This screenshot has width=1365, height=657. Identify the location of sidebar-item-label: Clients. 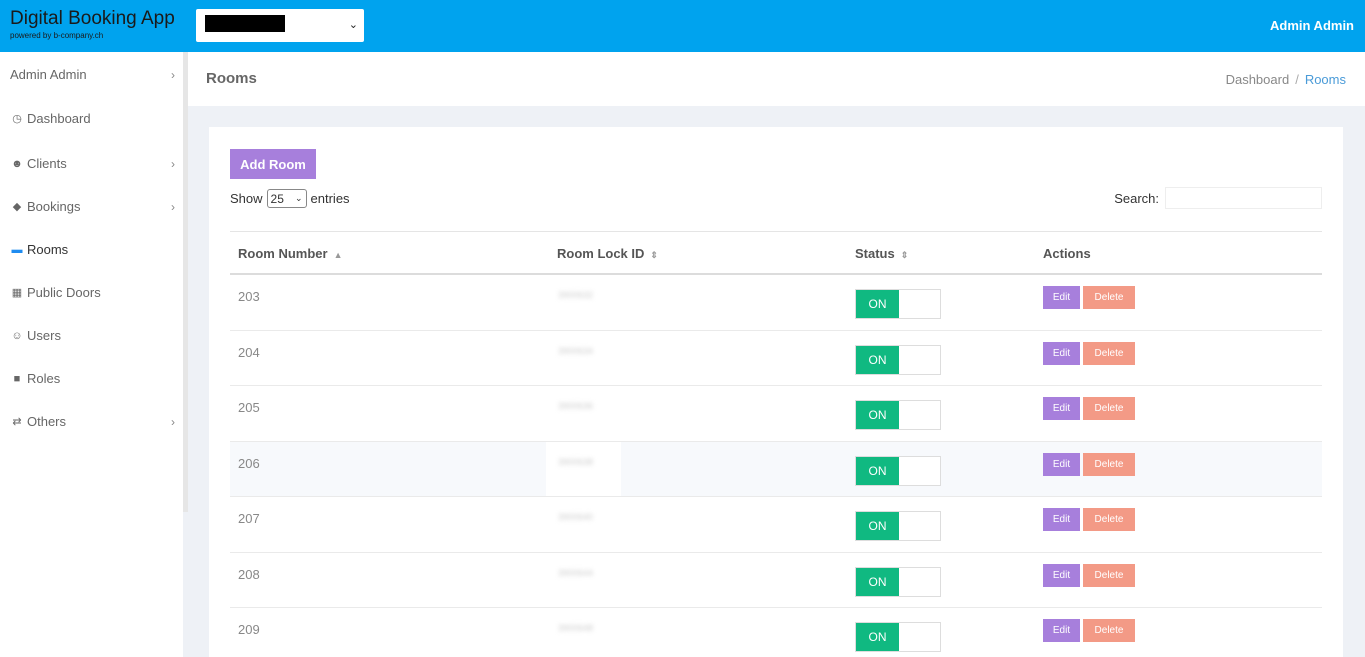
(47, 163).